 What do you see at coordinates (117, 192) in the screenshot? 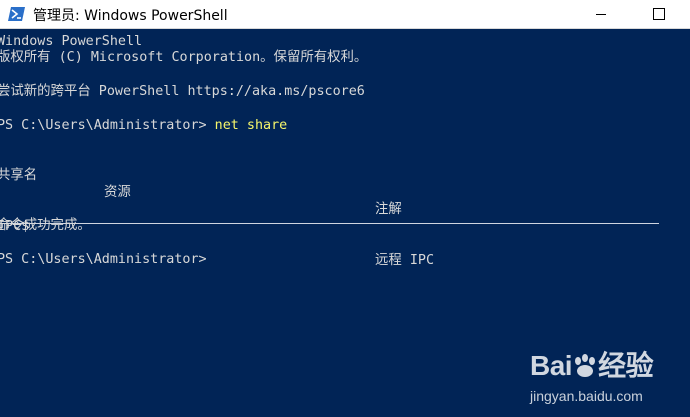
I see `table-header-resource: 资源` at bounding box center [117, 192].